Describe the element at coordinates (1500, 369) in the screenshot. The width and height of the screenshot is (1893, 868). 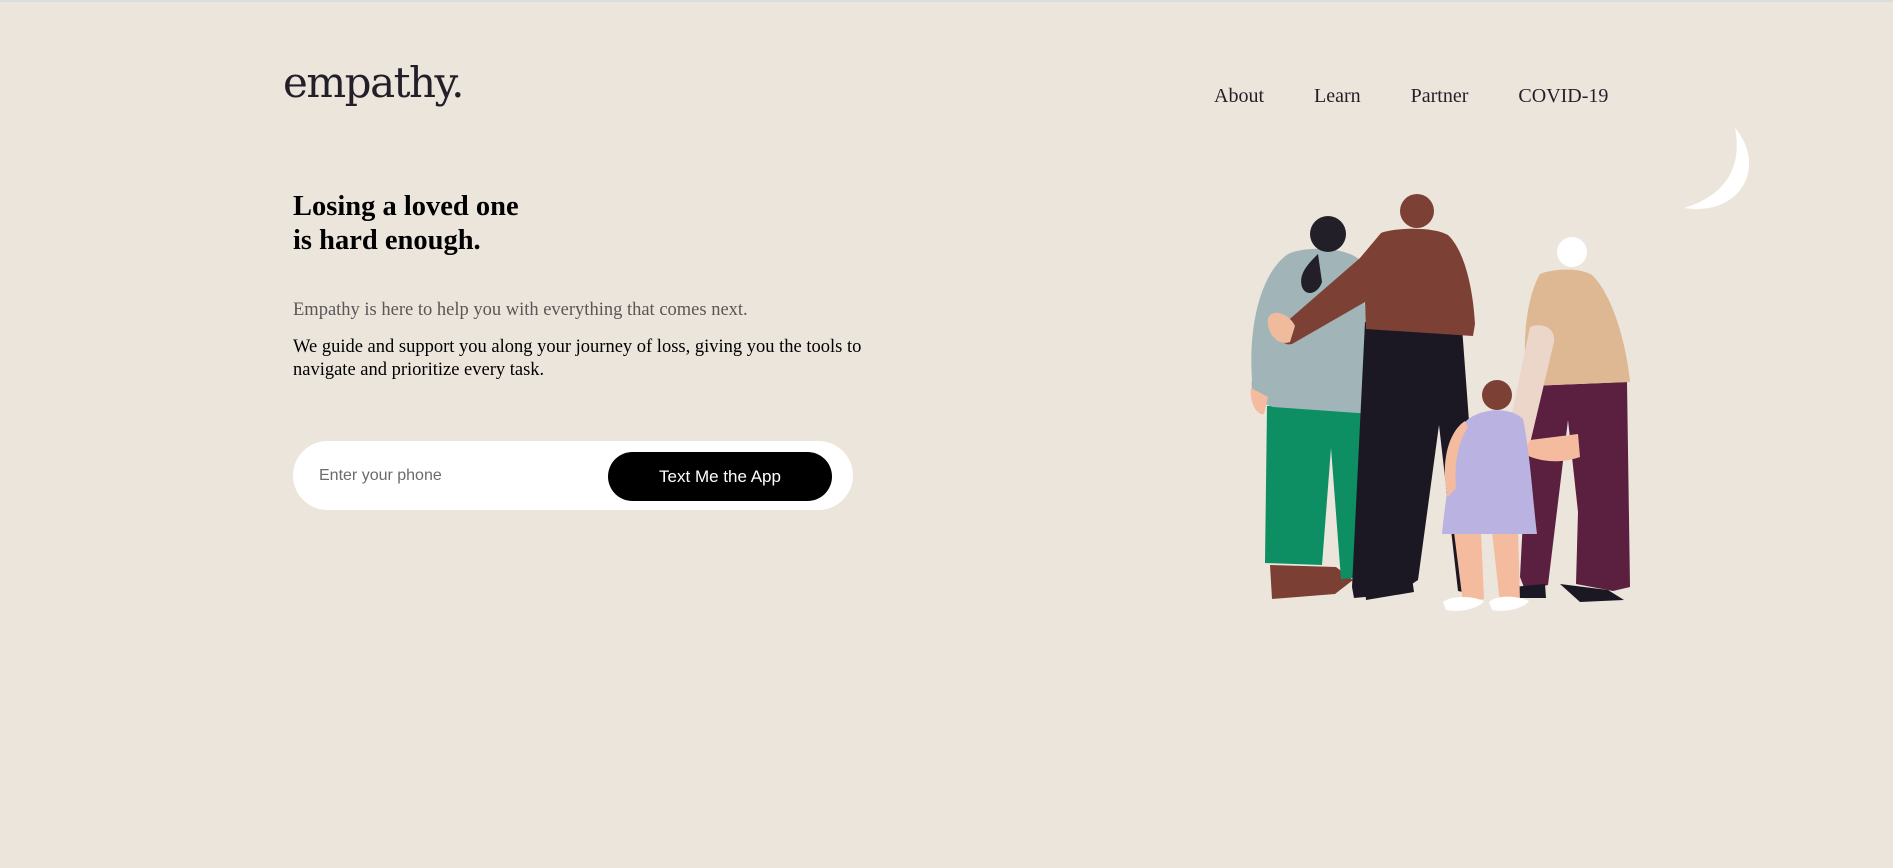
I see `family-illustration` at that location.